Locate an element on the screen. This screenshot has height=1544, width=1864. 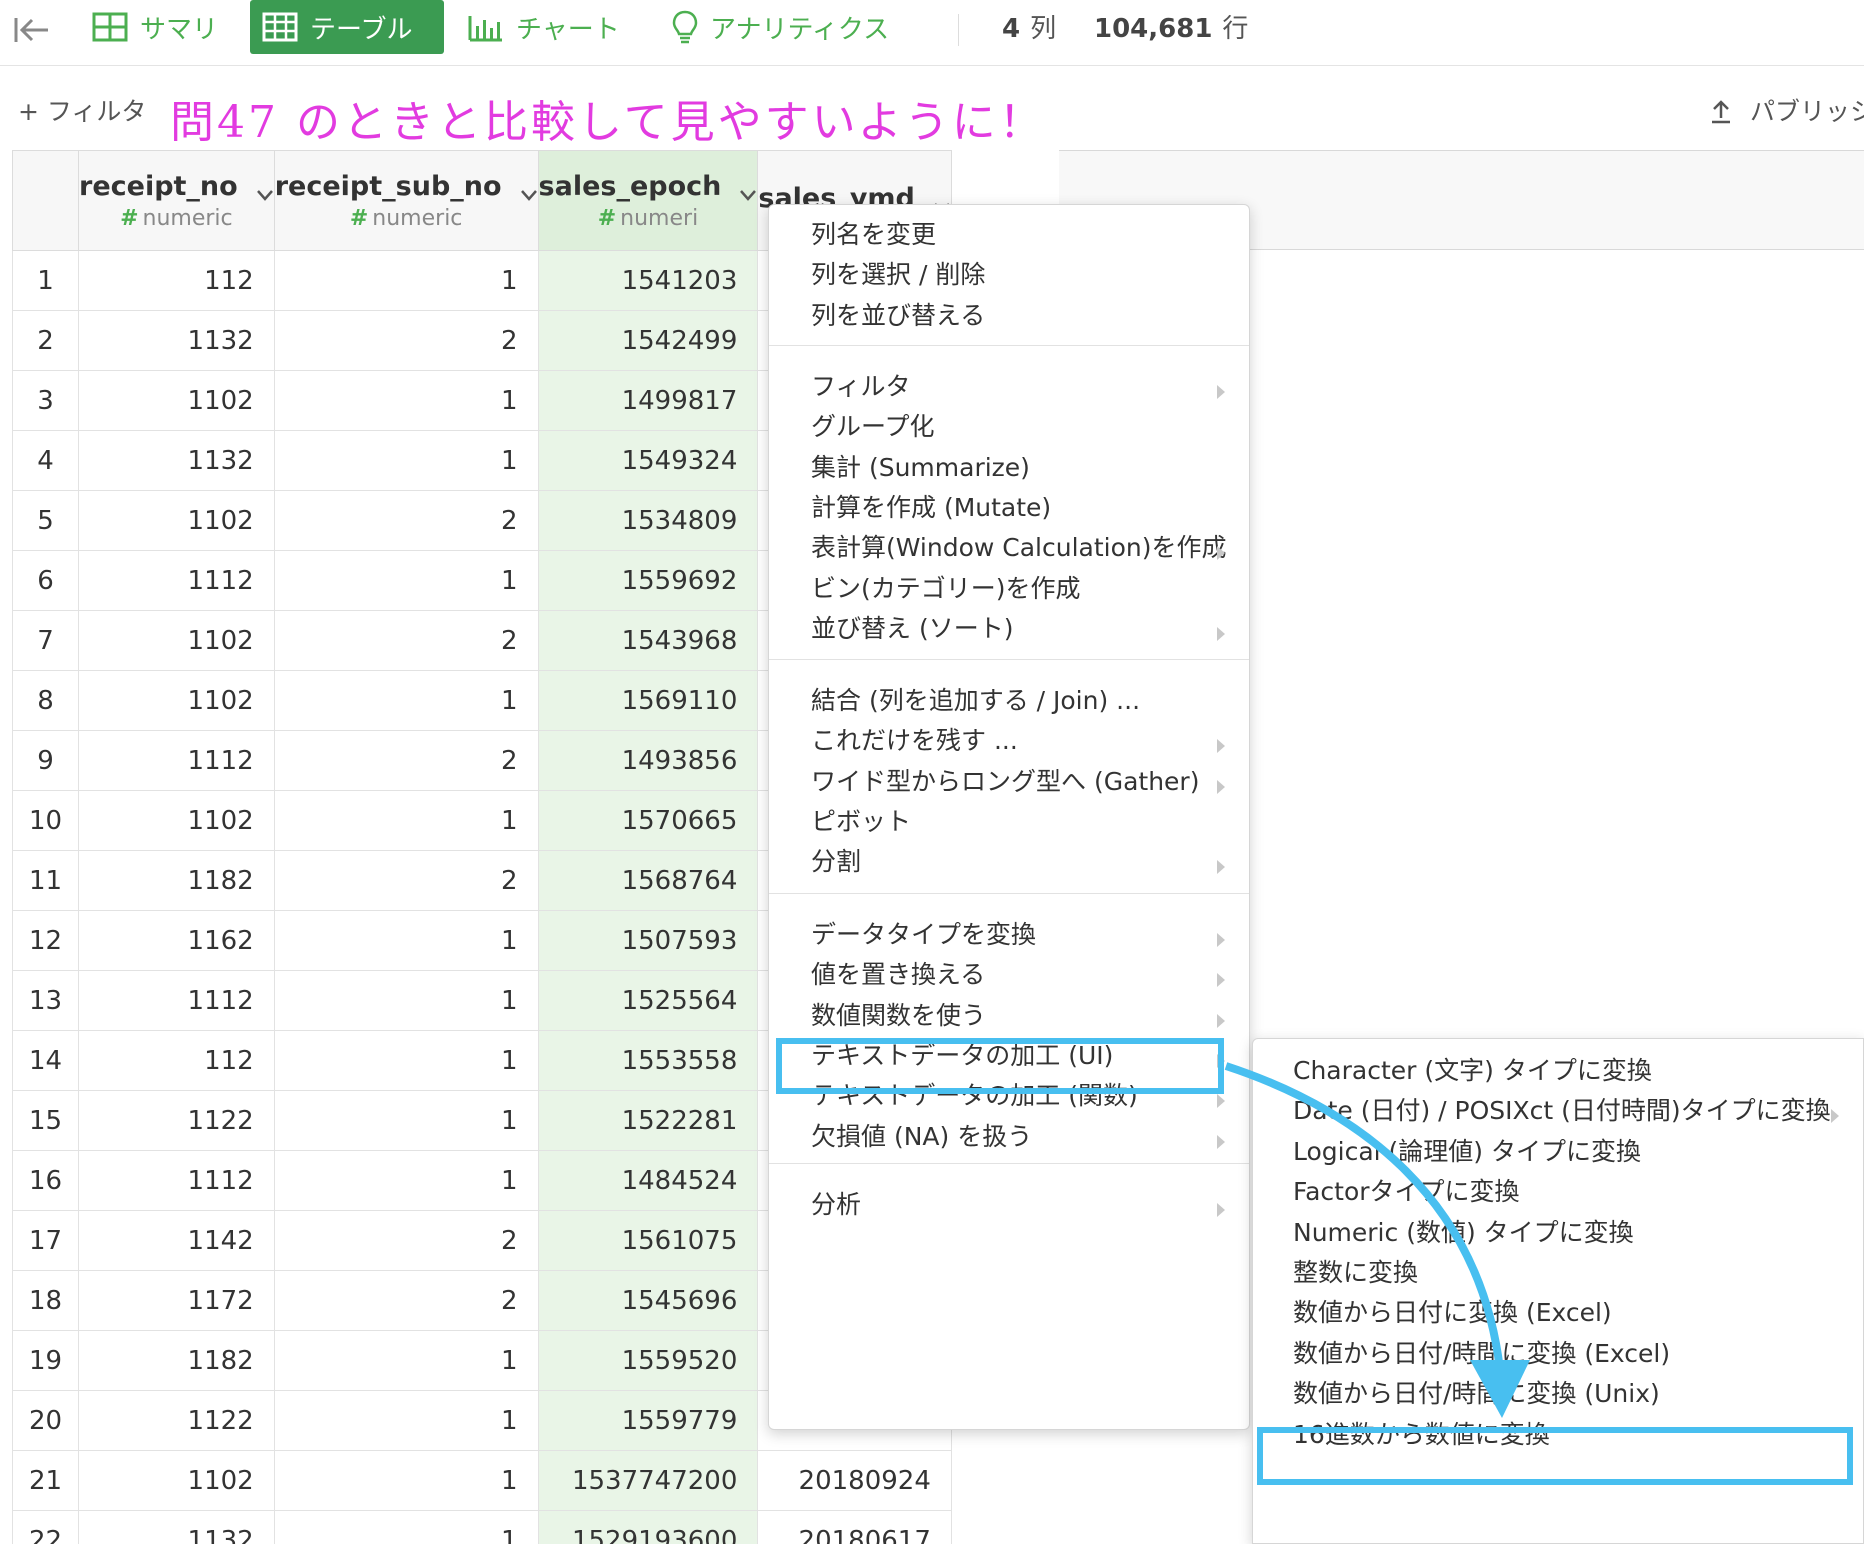
table-cell: 1542499 is located at coordinates (648, 340).